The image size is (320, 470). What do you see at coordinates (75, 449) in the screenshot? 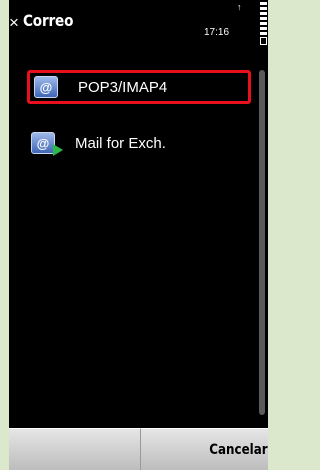
I see `left-softkey` at bounding box center [75, 449].